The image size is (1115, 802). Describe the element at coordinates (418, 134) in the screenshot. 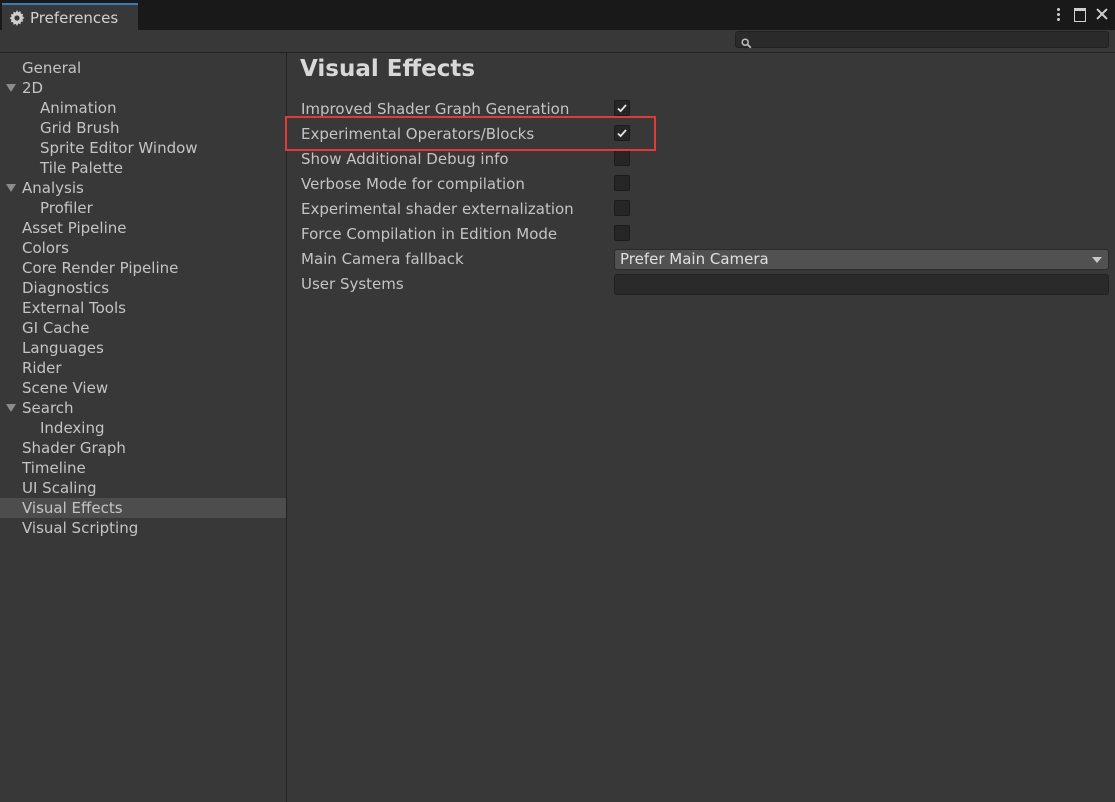

I see `setting-label: Experimental Operators/Blocks` at that location.